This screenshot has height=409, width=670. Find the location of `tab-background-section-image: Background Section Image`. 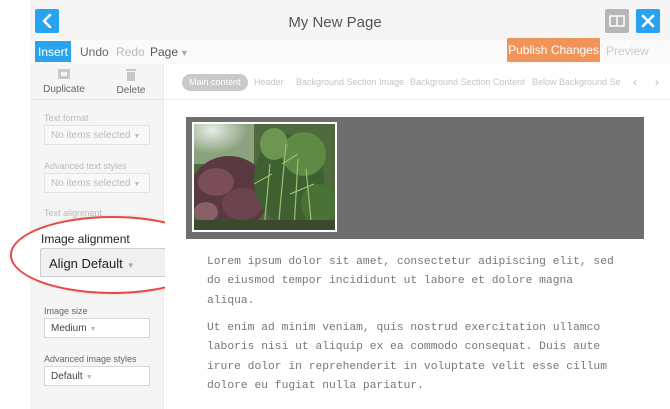

tab-background-section-image: Background Section Image is located at coordinates (350, 82).